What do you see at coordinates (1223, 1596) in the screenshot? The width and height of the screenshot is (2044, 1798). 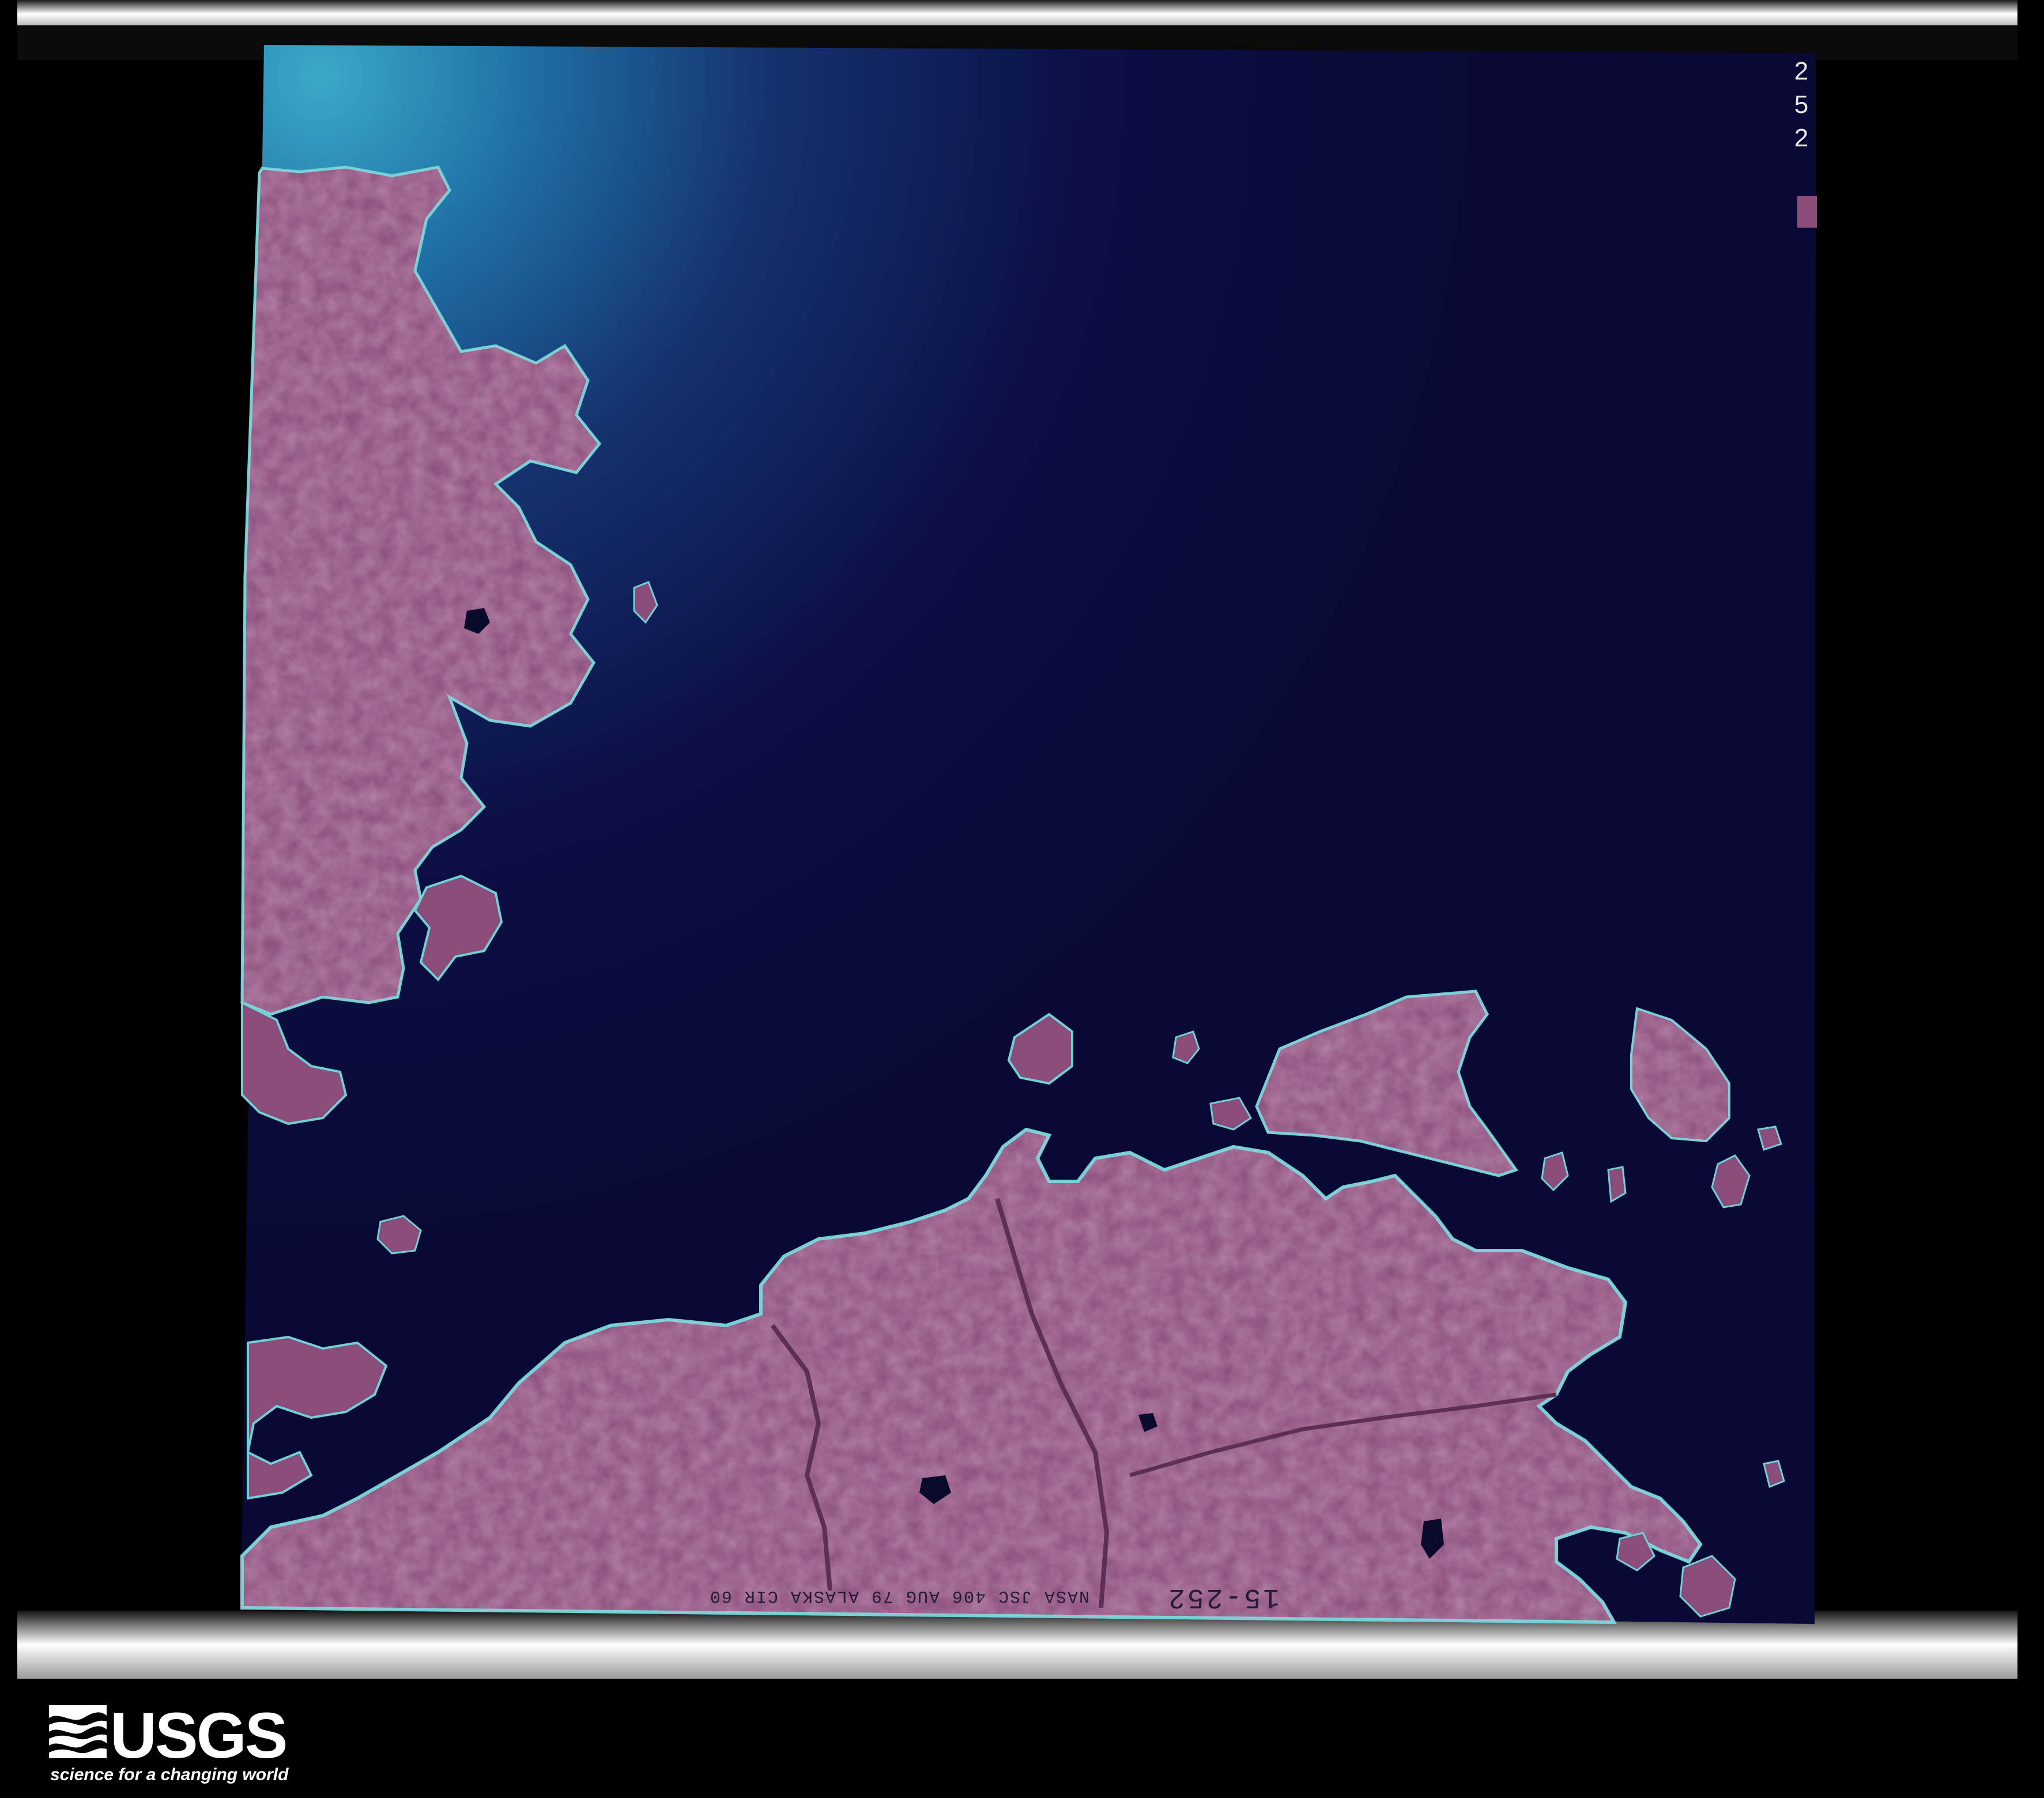 I see `film-edge-code: 15-252` at bounding box center [1223, 1596].